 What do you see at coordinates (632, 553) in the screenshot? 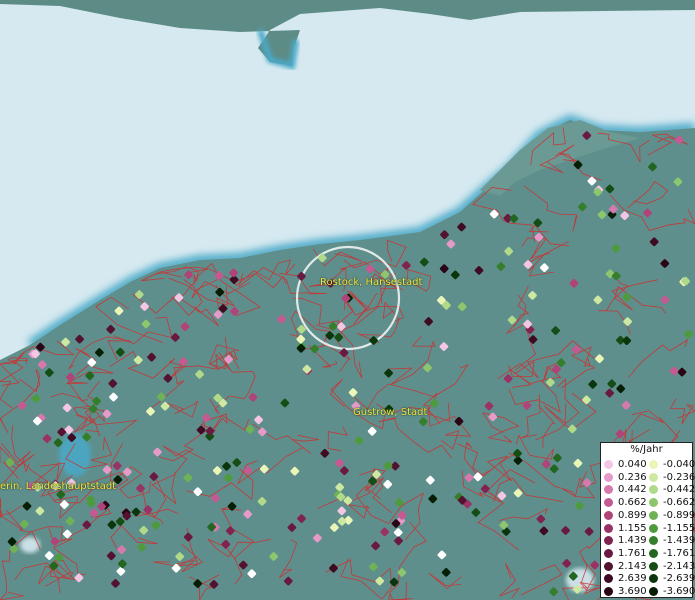
I see `legend-value: 1.761` at bounding box center [632, 553].